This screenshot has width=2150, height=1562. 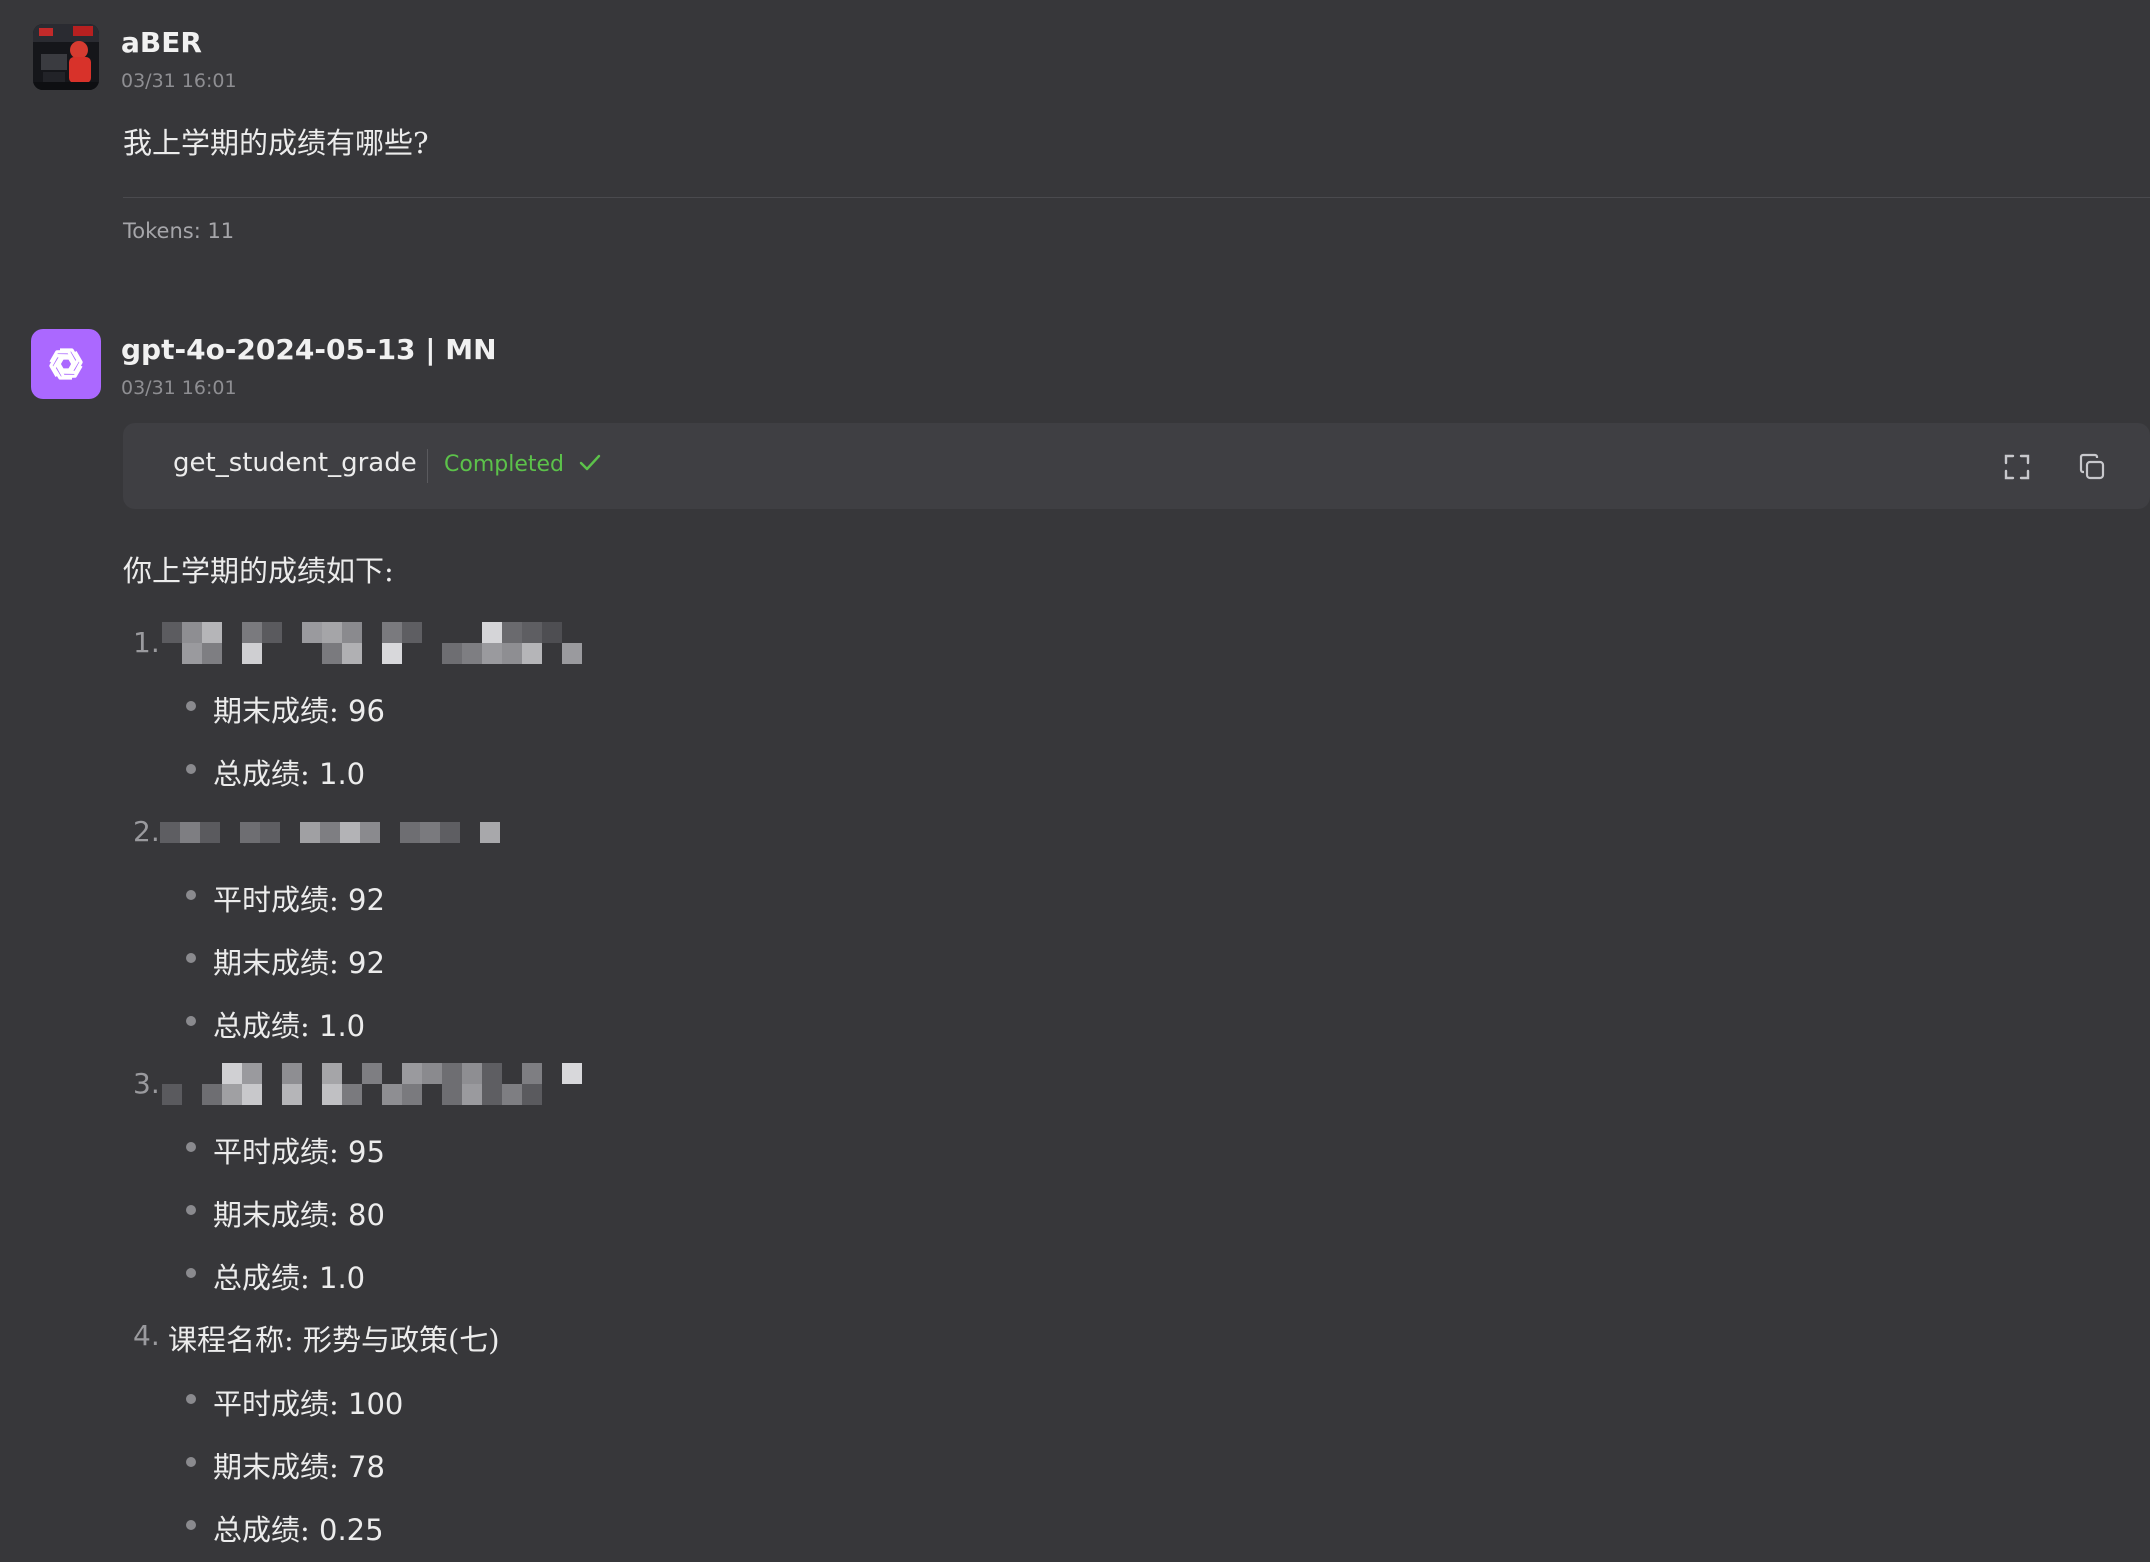 What do you see at coordinates (334, 1340) in the screenshot?
I see `course-title: 课程名称: 形势与政策(七)` at bounding box center [334, 1340].